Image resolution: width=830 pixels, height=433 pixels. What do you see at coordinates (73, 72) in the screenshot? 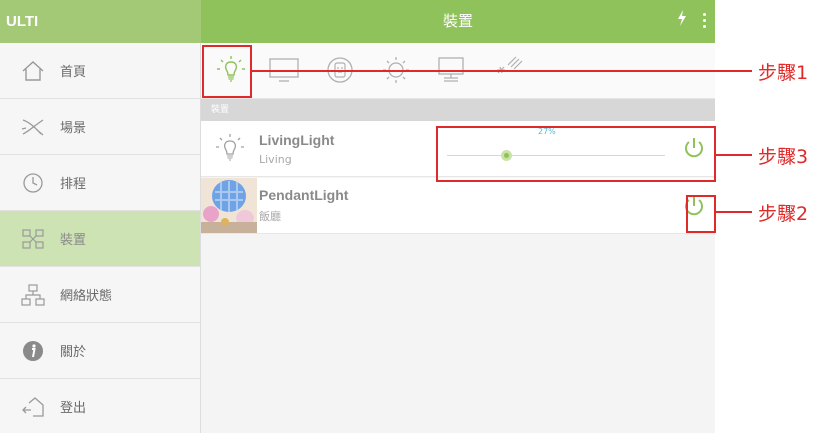
I see `sidebar-item-label: 首頁` at bounding box center [73, 72].